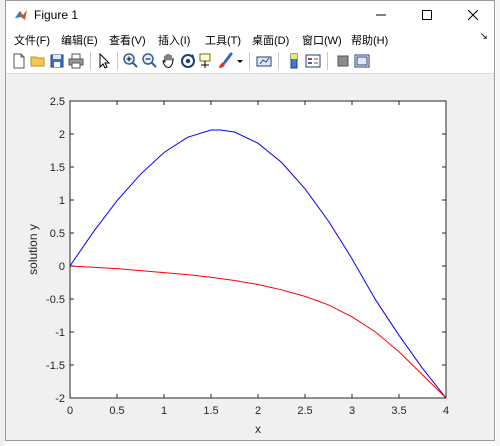  Describe the element at coordinates (38, 61) in the screenshot. I see `open-file-icon` at that location.